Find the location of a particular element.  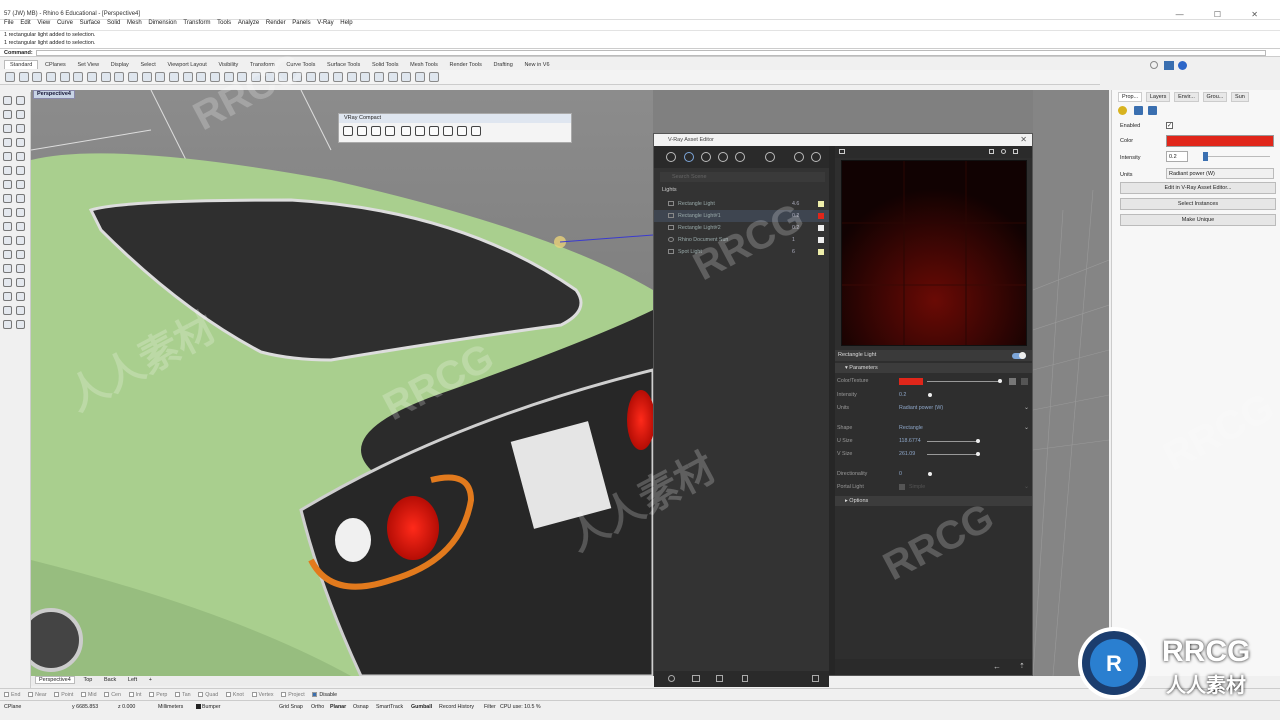

object-icon is located at coordinates (1122, 110).